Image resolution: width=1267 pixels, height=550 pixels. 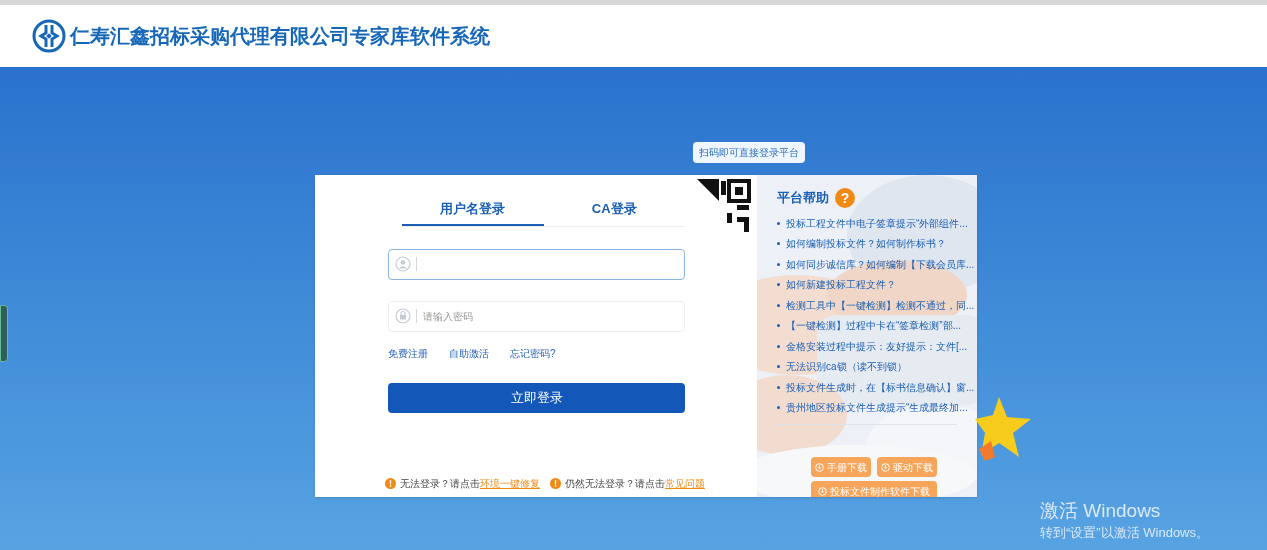 What do you see at coordinates (49, 36) in the screenshot?
I see `logo-icon` at bounding box center [49, 36].